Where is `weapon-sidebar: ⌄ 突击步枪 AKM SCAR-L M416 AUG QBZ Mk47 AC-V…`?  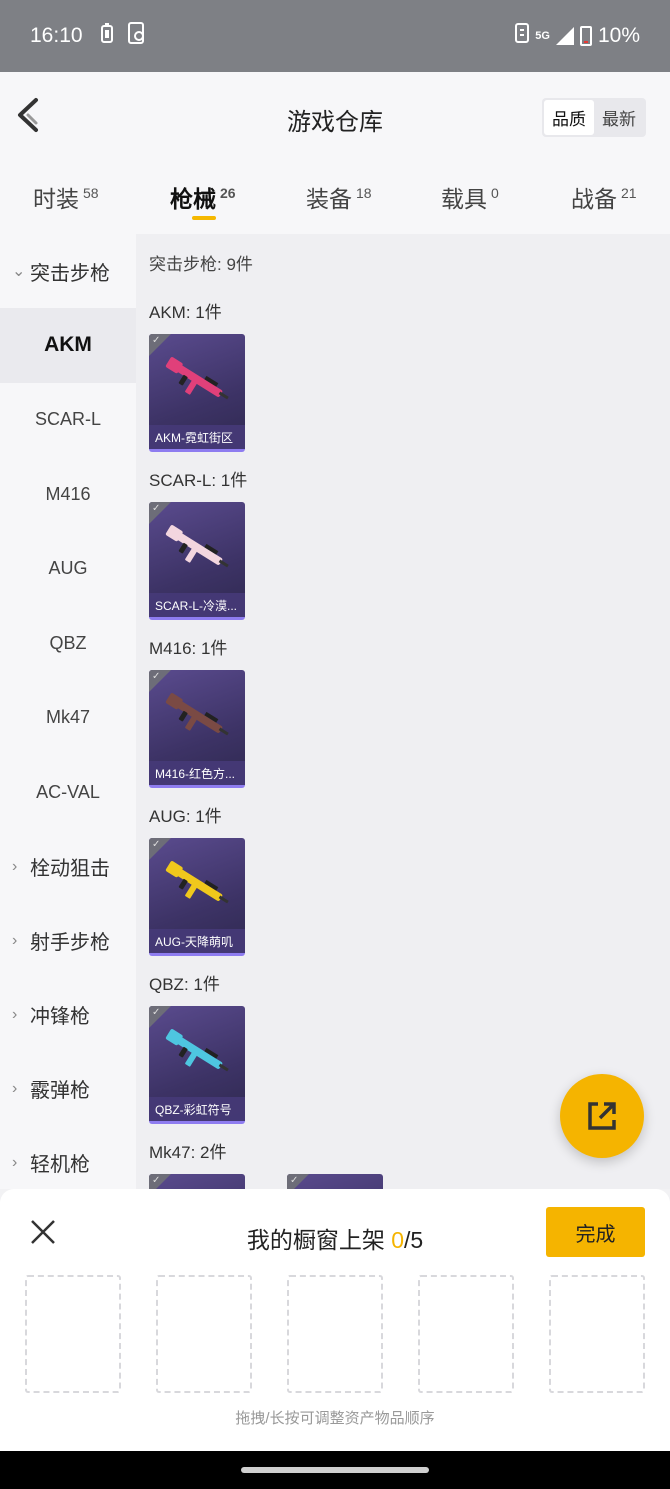
weapon-sidebar: ⌄ 突击步枪 AKM SCAR-L M416 AUG QBZ Mk47 AC-V… is located at coordinates (68, 711).